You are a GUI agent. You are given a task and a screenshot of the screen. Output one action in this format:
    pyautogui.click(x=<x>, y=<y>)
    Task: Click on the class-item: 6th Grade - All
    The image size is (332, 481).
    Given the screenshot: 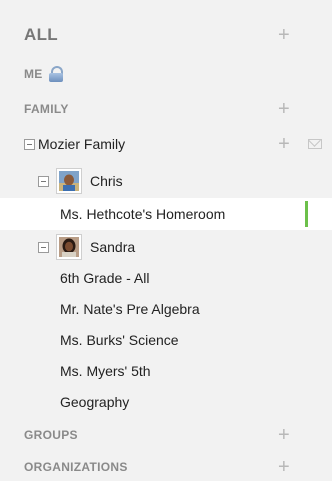 What is the action you would take?
    pyautogui.click(x=166, y=278)
    